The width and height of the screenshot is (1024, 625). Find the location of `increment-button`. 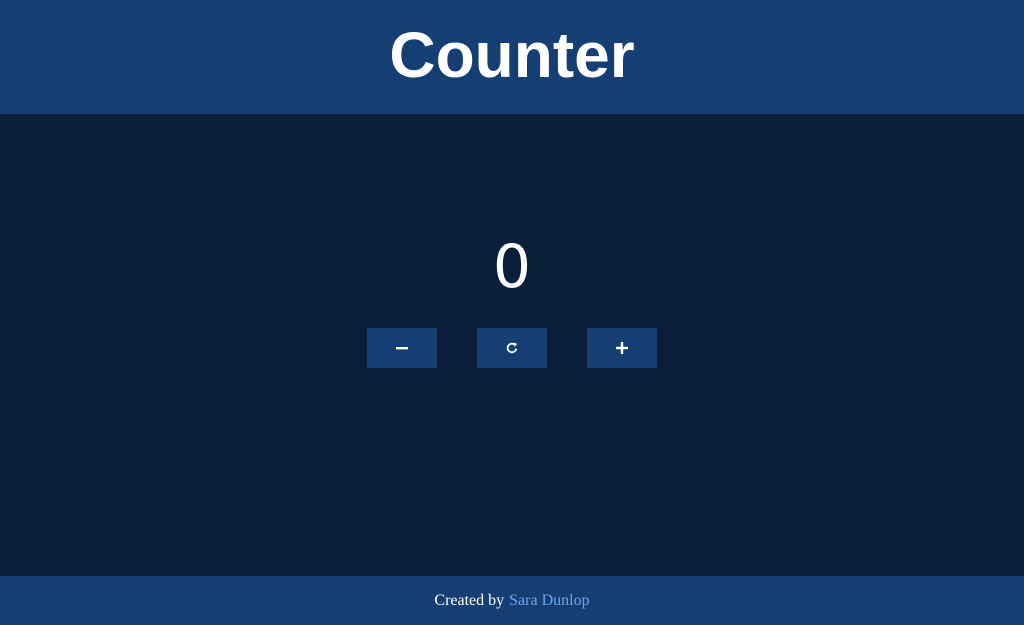

increment-button is located at coordinates (622, 348).